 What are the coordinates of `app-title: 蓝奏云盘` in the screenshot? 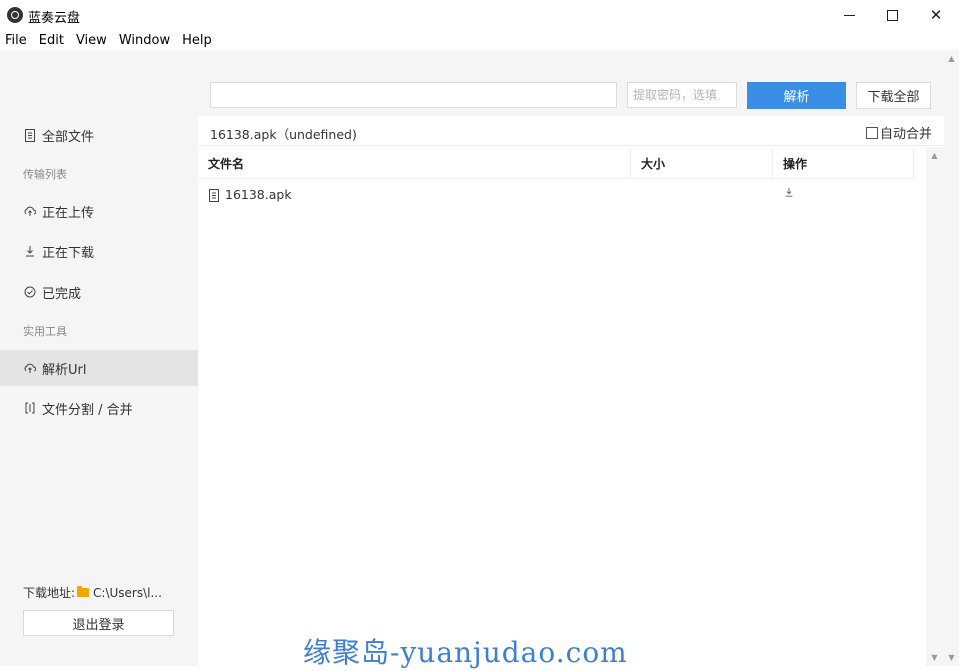 It's located at (54, 18).